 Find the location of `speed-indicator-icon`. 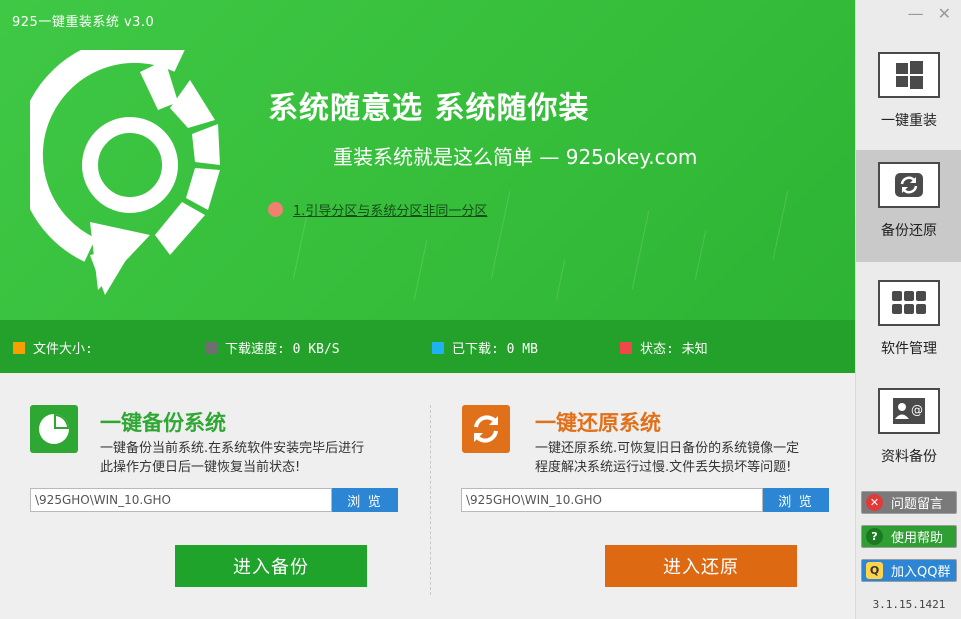

speed-indicator-icon is located at coordinates (211, 347).